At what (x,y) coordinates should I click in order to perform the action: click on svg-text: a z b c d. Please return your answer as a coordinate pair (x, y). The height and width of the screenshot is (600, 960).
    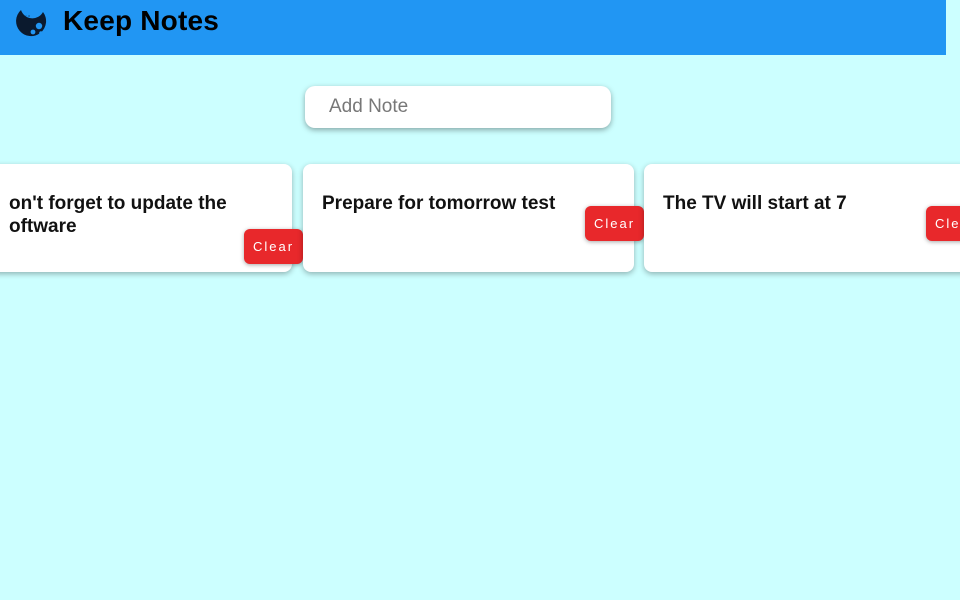
    Looking at the image, I should click on (23, 16).